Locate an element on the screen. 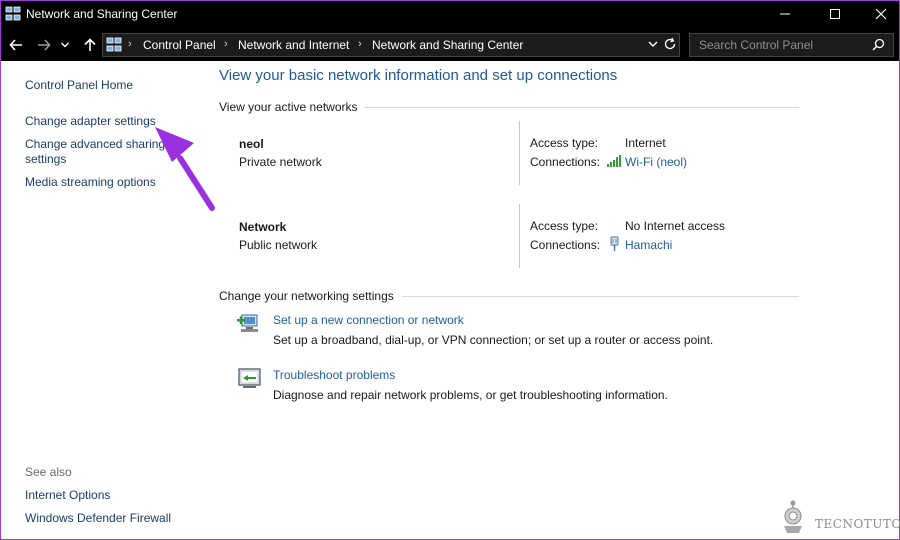 The image size is (900, 540). minimize-icon is located at coordinates (785, 14).